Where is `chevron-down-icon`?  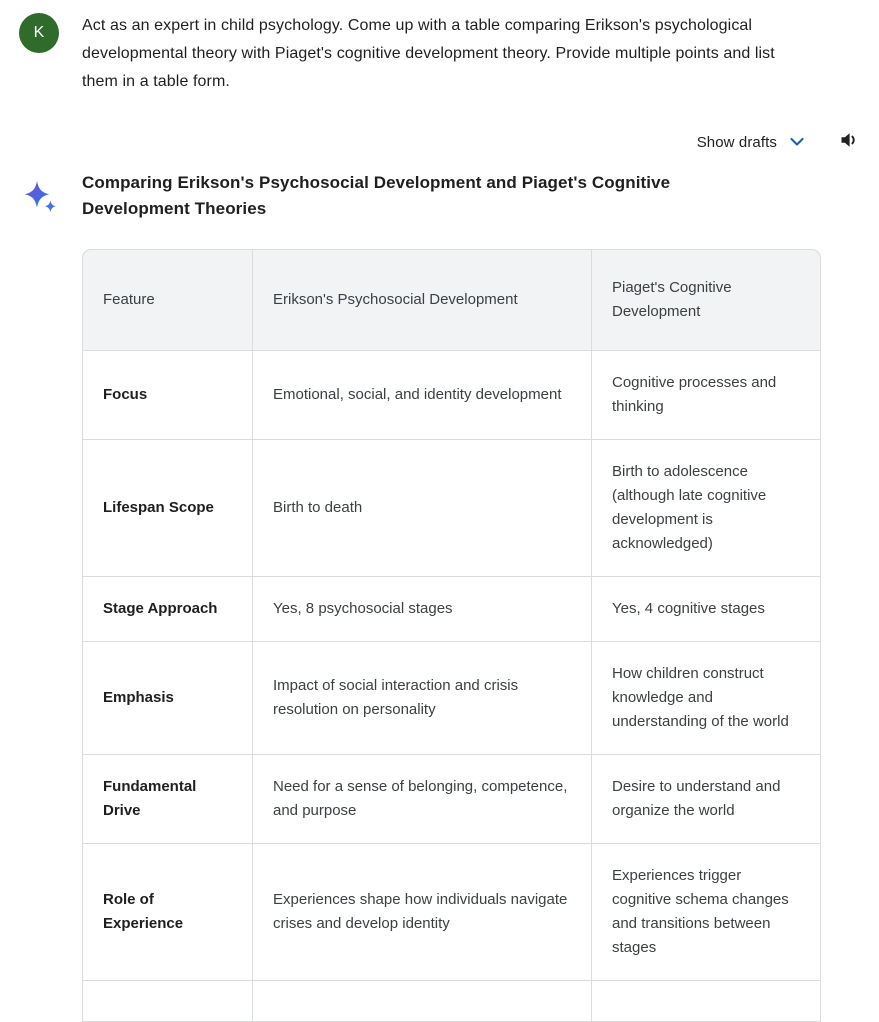
chevron-down-icon is located at coordinates (797, 142).